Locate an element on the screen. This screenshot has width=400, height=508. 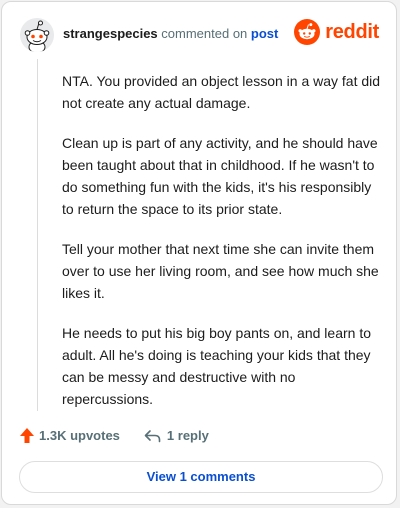
snoo-avatar-icon is located at coordinates (37, 35).